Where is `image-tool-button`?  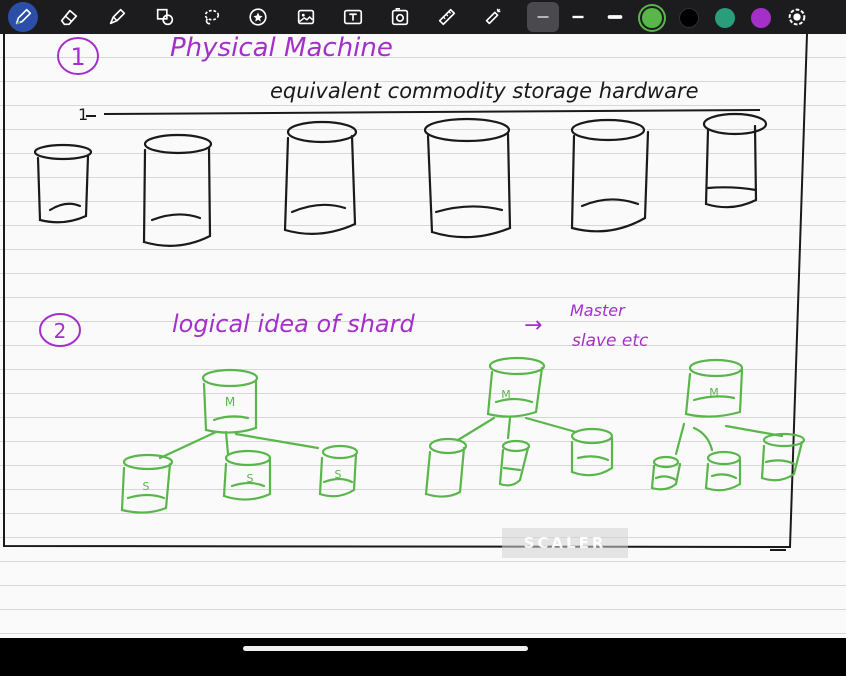 image-tool-button is located at coordinates (306, 17).